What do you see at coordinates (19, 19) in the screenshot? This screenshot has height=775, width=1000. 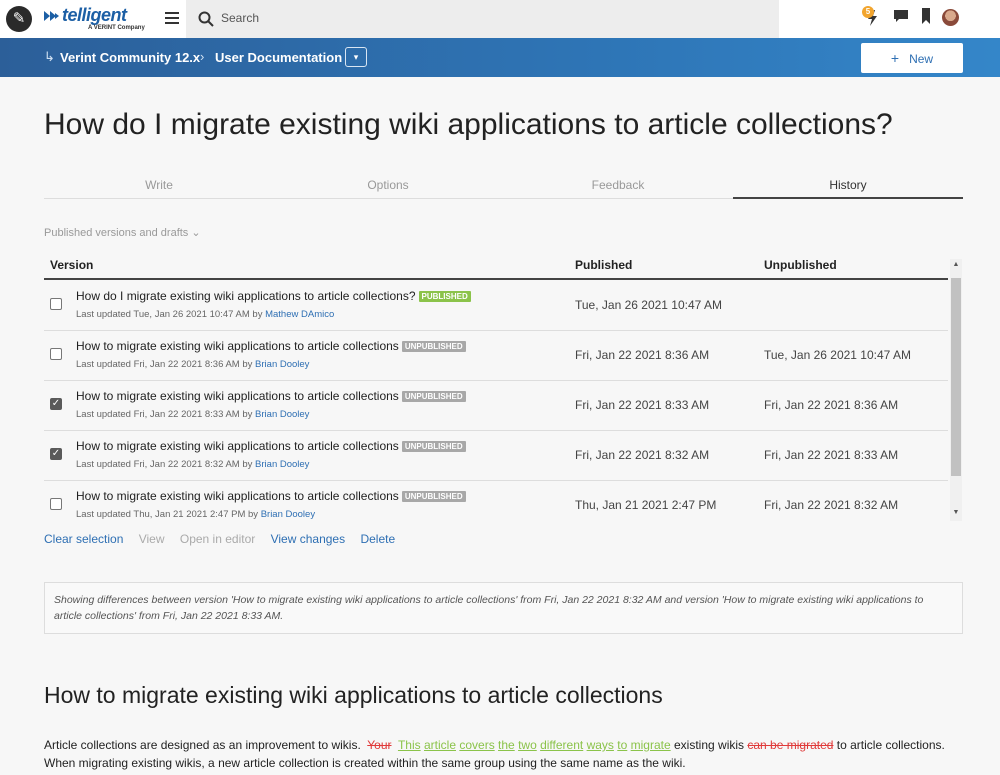 I see `pencil-icon: ✎` at bounding box center [19, 19].